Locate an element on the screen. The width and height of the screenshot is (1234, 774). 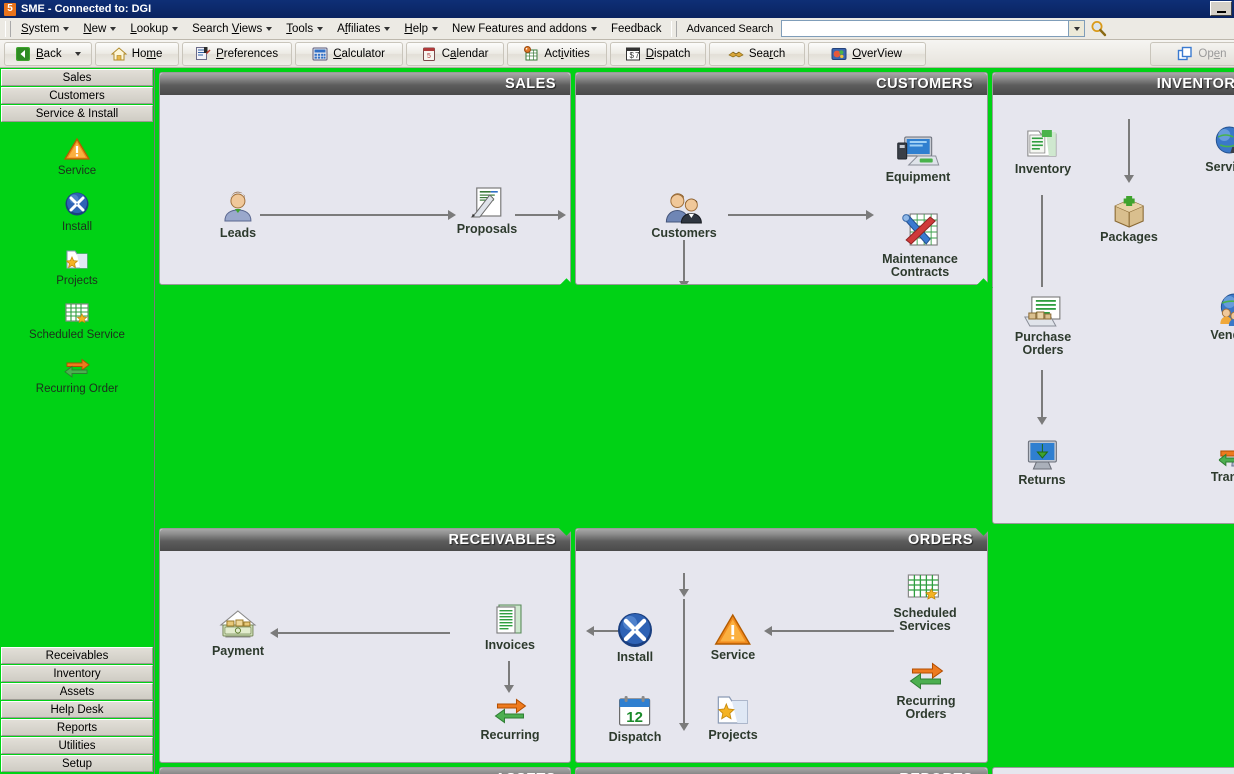
toolbar-back-button: Back is located at coordinates (48, 53).